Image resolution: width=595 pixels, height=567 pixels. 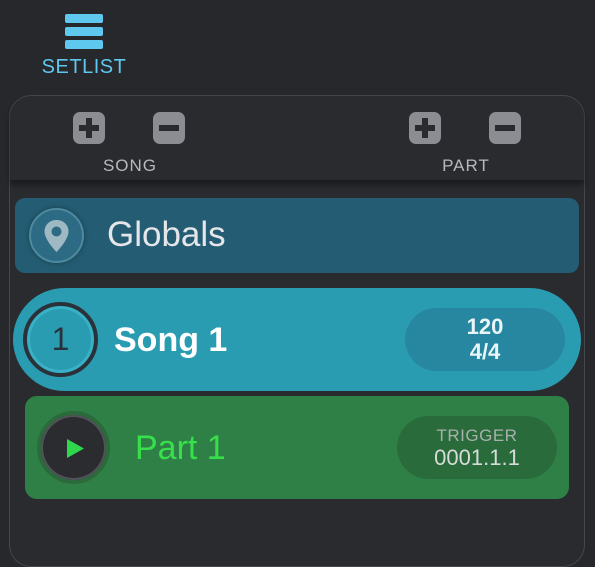 I want to click on setlist-label: SETLIST, so click(x=84, y=67).